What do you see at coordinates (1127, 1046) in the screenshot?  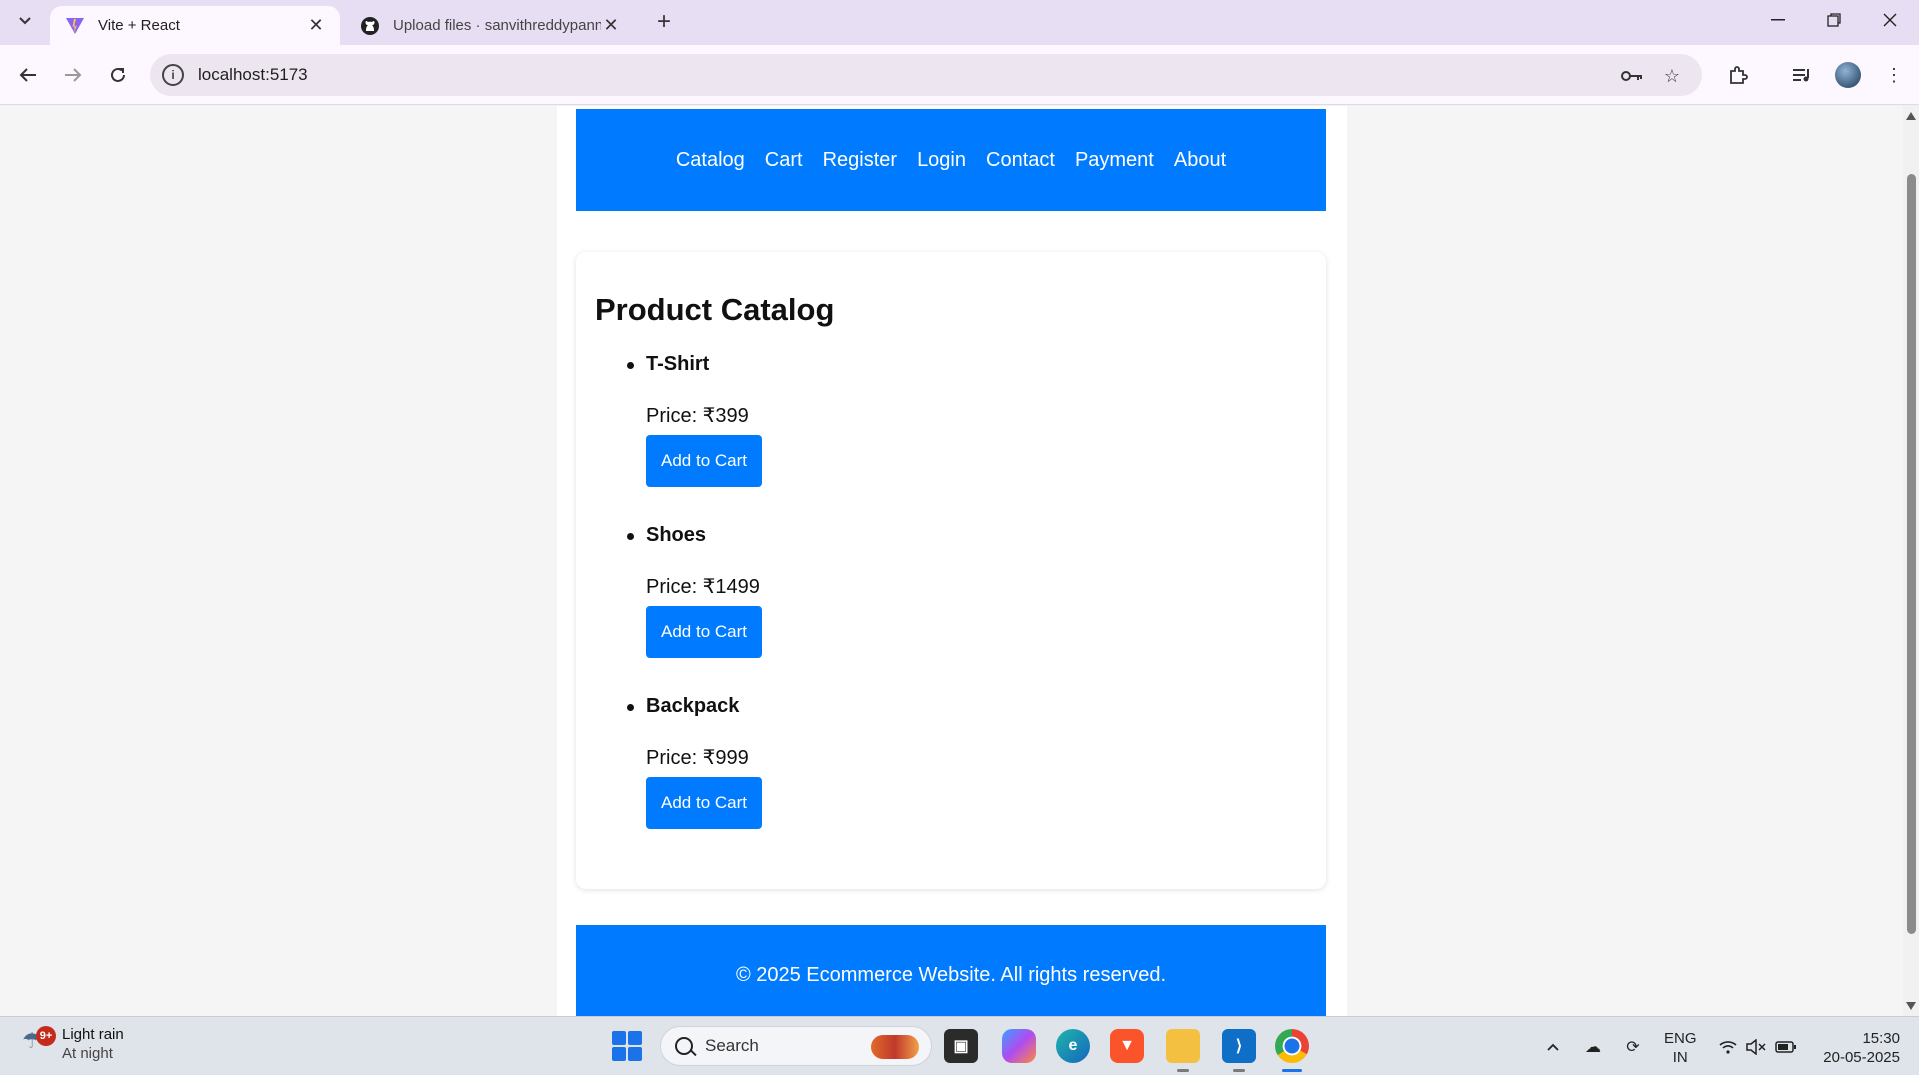 I see `brave-browser-icon: ▼` at bounding box center [1127, 1046].